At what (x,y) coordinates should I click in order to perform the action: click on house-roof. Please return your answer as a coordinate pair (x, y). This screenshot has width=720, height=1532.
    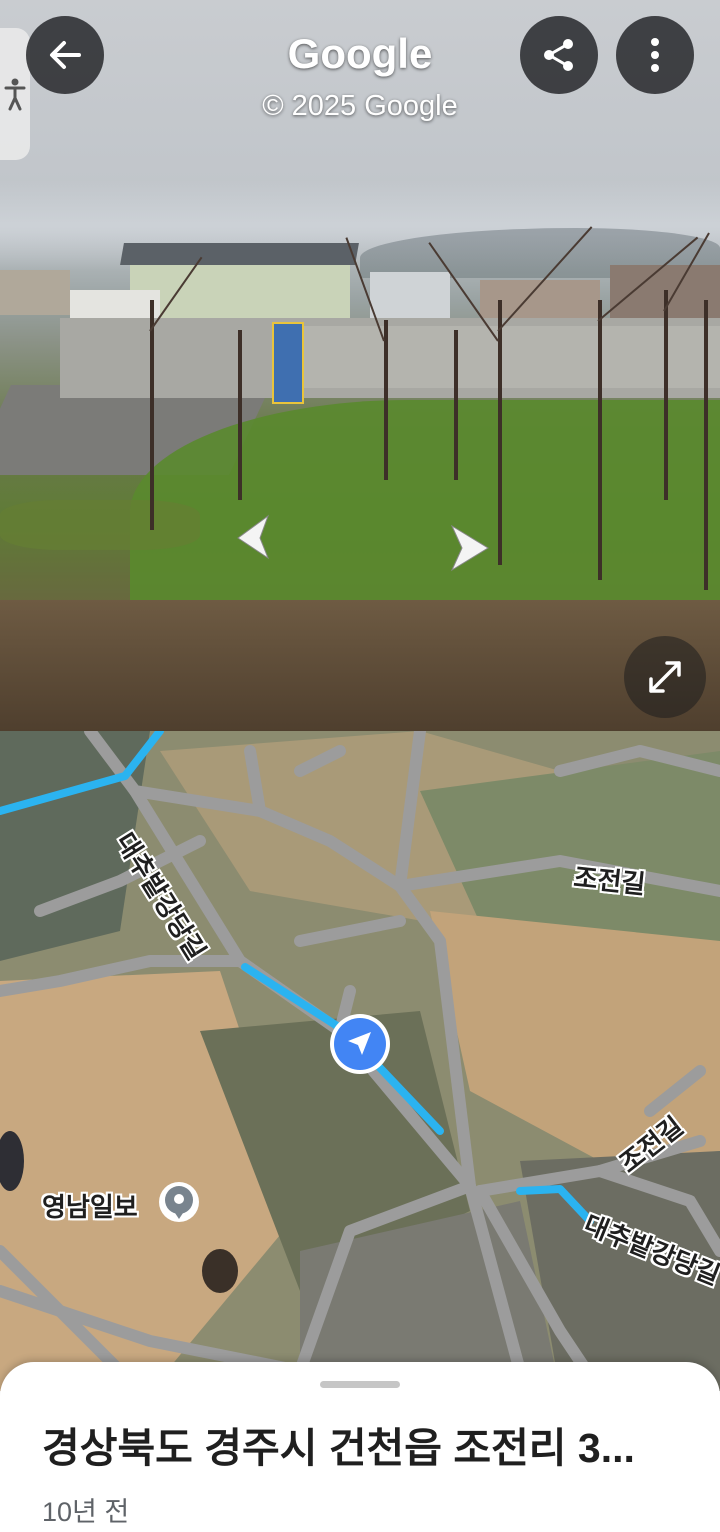
    Looking at the image, I should click on (239, 254).